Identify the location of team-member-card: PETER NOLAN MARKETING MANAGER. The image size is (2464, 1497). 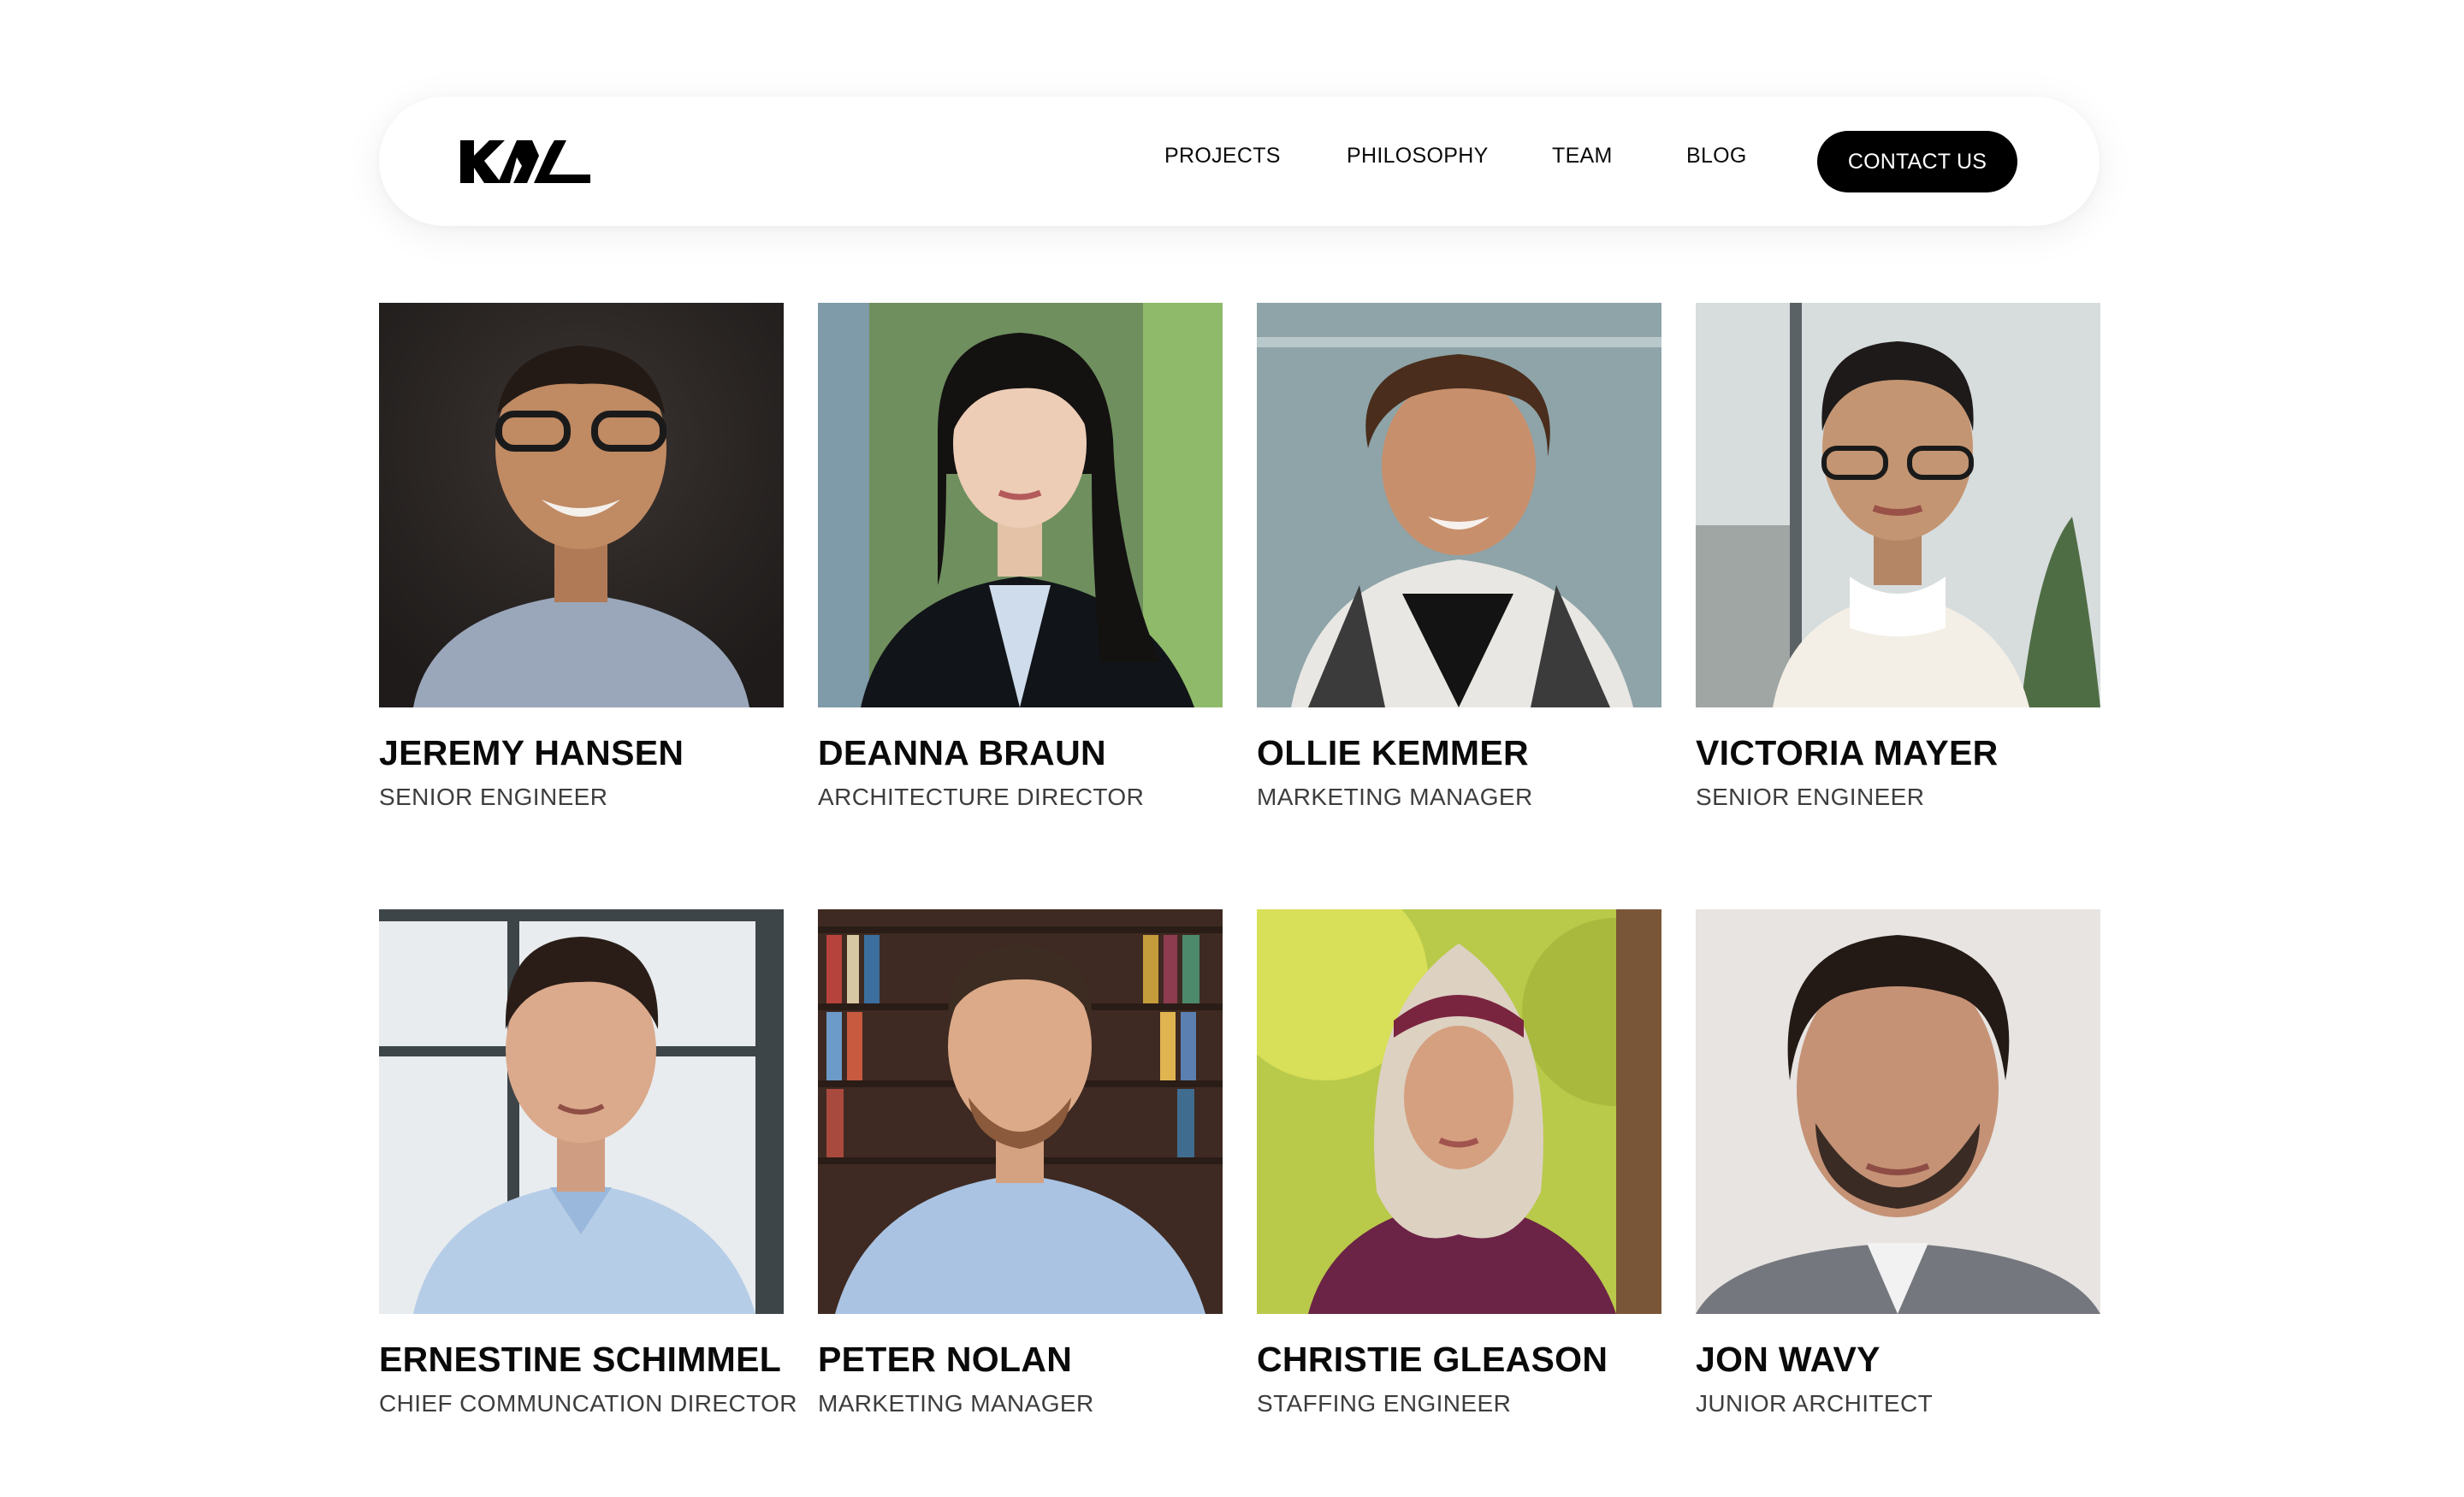
(1020, 1163).